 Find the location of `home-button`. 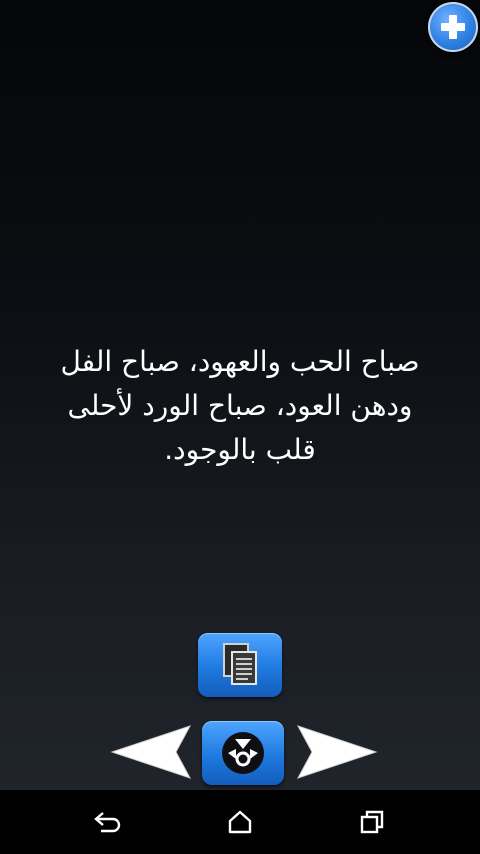

home-button is located at coordinates (240, 822).